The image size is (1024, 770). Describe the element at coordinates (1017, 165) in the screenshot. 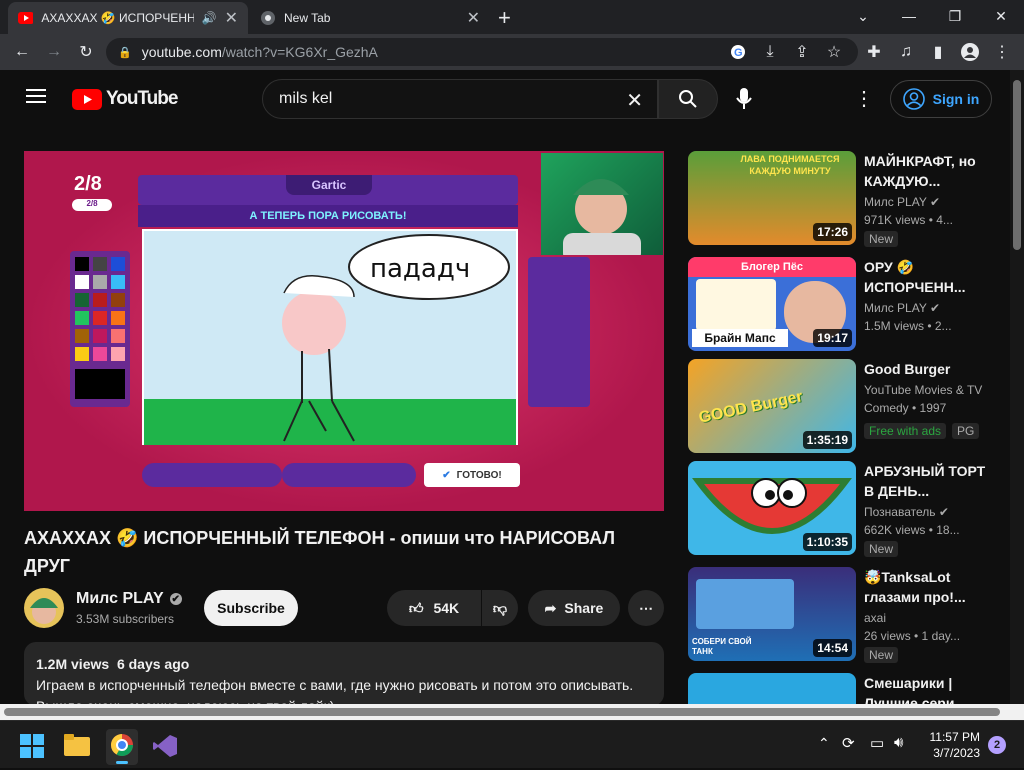

I see `vertical-scrollbar-thumb` at that location.